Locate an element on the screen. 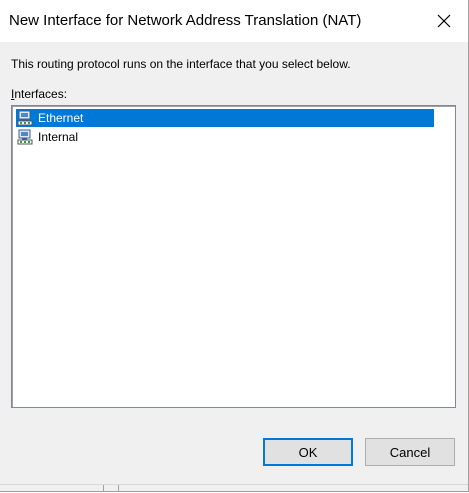  interface-item-label: Ethernet is located at coordinates (61, 118).